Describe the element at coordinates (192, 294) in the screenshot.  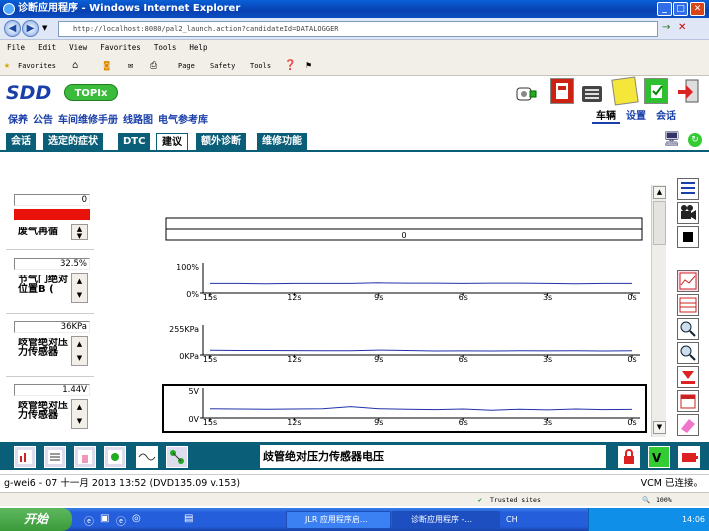
I see `y-min-label: 0%` at that location.